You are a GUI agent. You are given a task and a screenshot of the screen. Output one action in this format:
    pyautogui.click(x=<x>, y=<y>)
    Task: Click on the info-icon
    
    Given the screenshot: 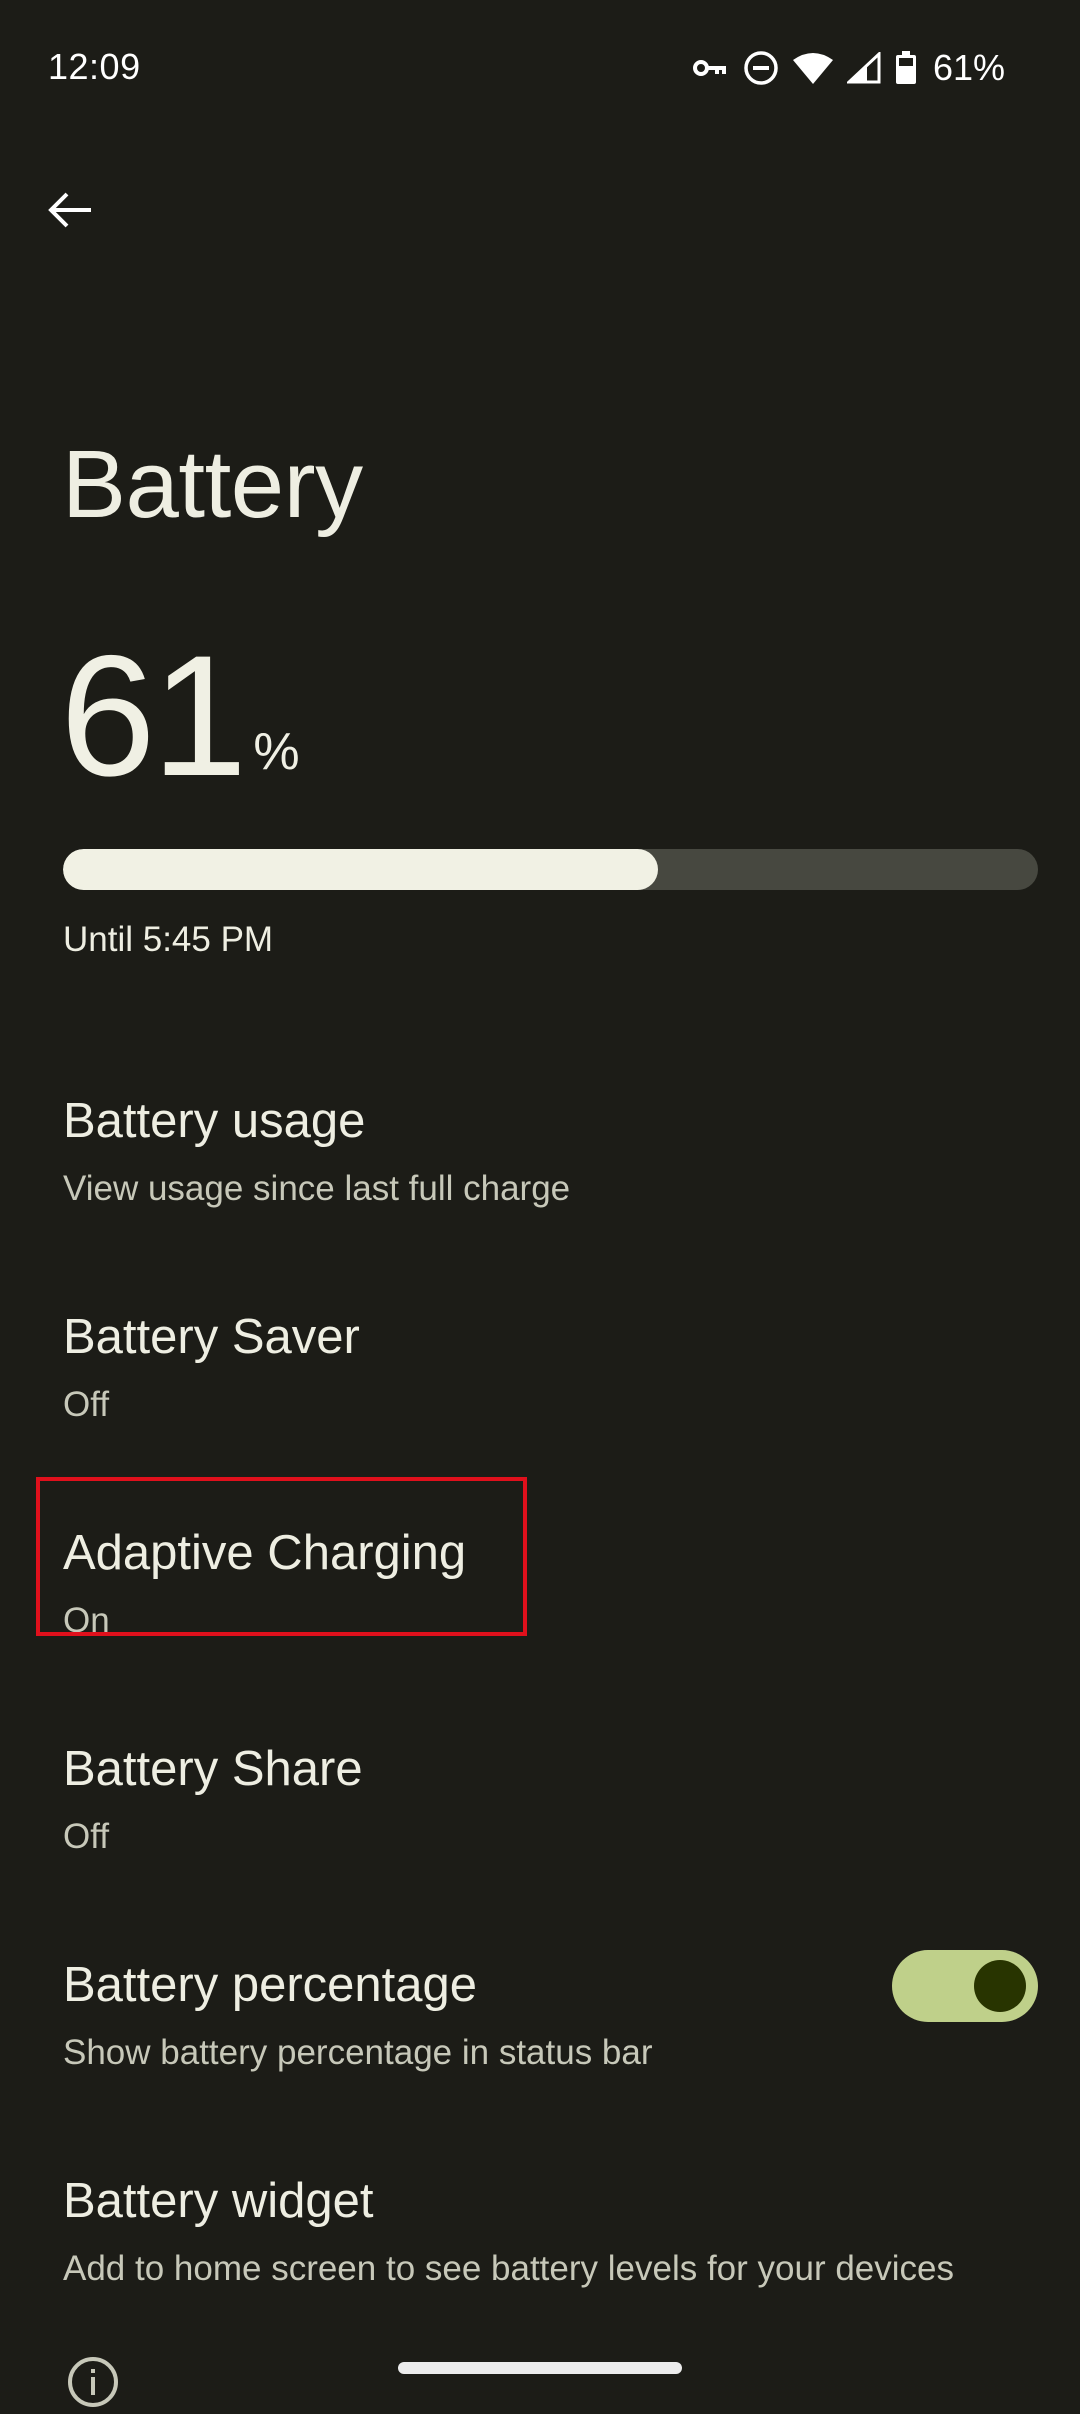 What is the action you would take?
    pyautogui.click(x=93, y=2382)
    